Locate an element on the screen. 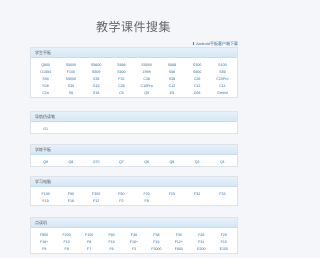 The width and height of the screenshot is (320, 258). section-title: 学习电脑 is located at coordinates (134, 182).